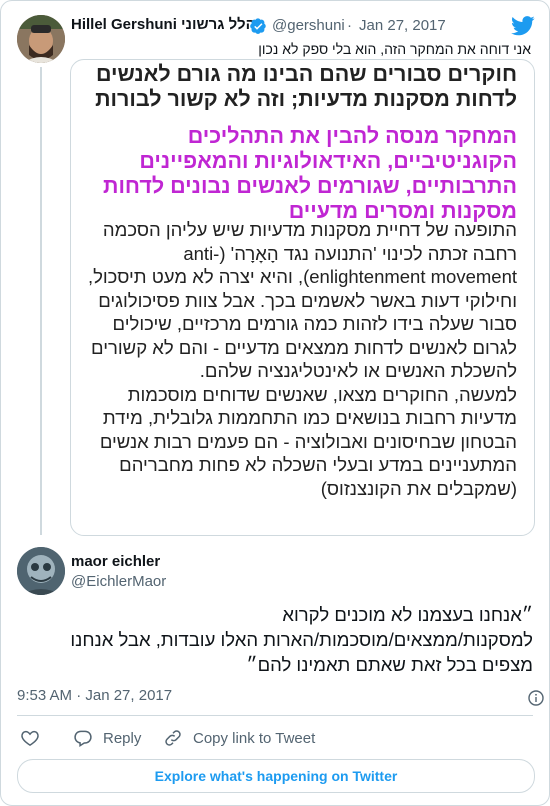 The image size is (550, 806). What do you see at coordinates (173, 738) in the screenshot?
I see `link-icon` at bounding box center [173, 738].